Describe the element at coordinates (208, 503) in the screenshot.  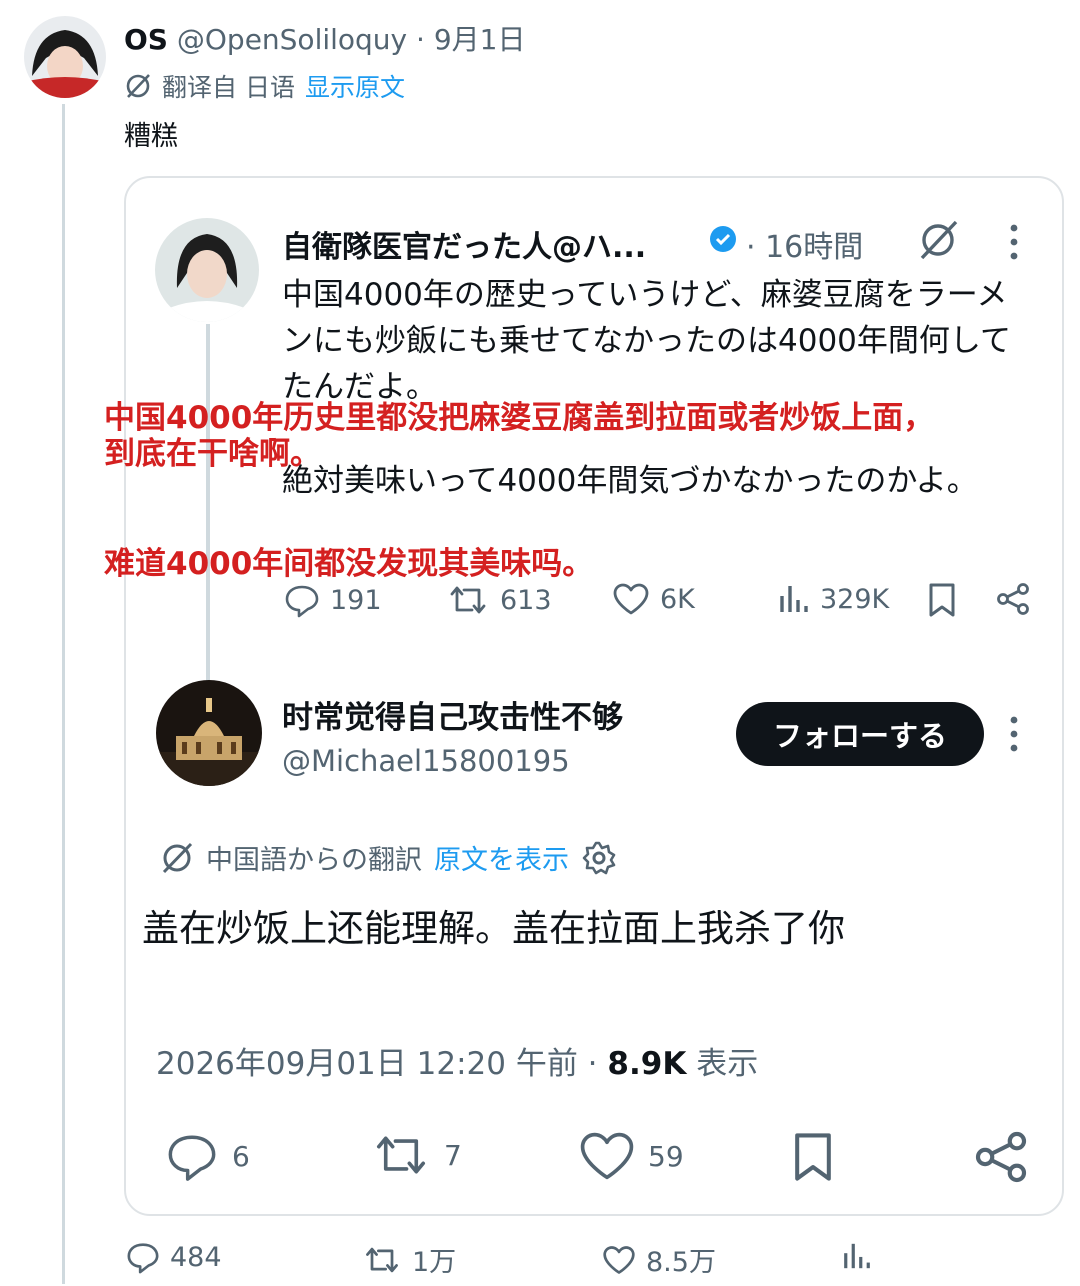
I see `quote-thread-line` at that location.